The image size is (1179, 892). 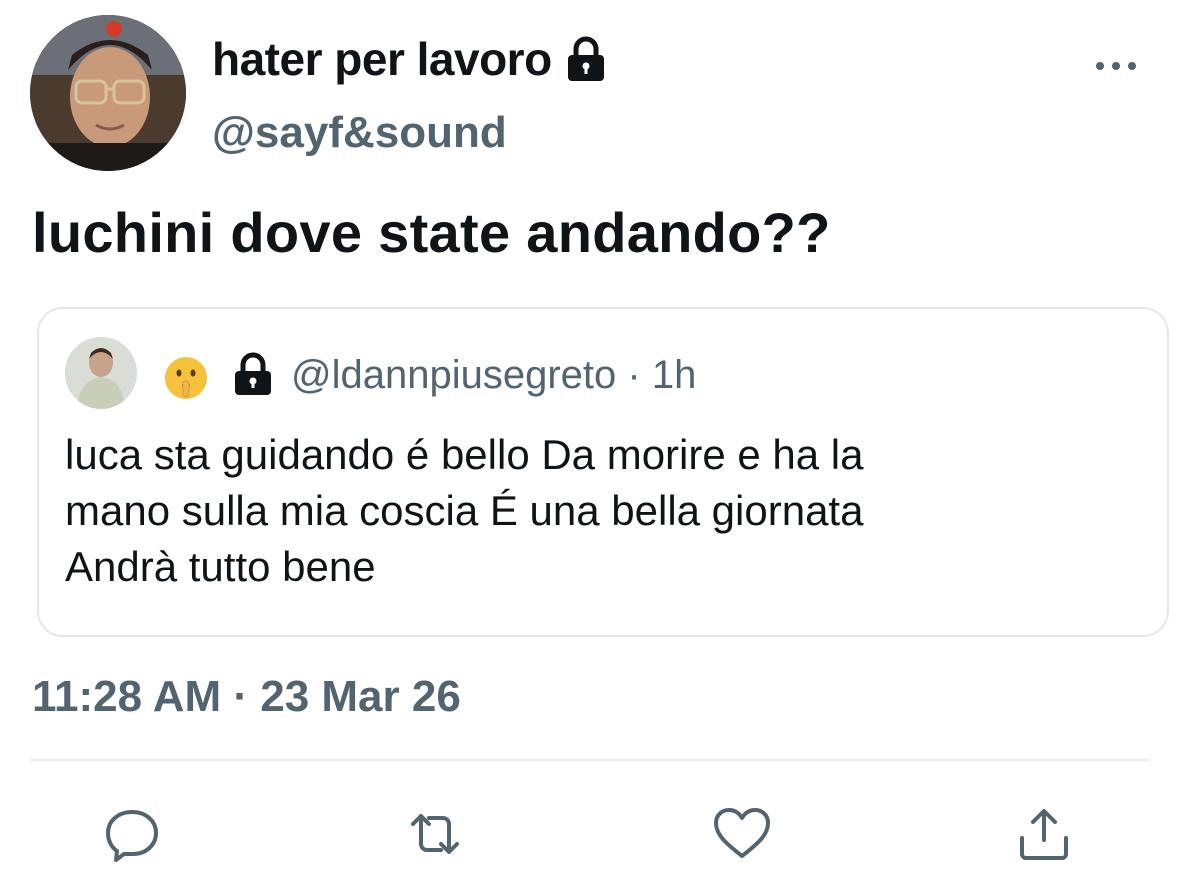 I want to click on share-button, so click(x=1044, y=834).